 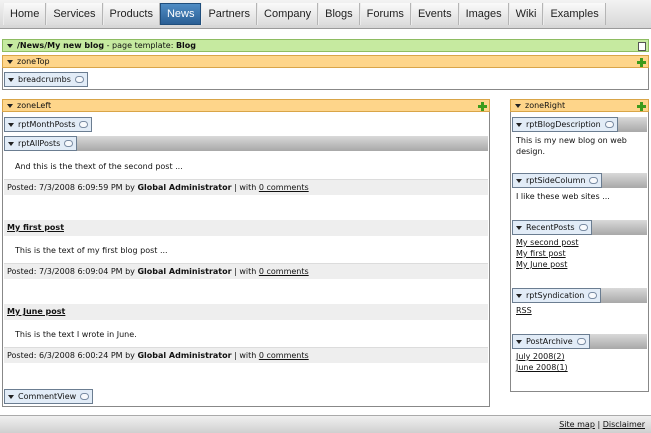 What do you see at coordinates (229, 14) in the screenshot?
I see `nav-item-partners: Partners` at bounding box center [229, 14].